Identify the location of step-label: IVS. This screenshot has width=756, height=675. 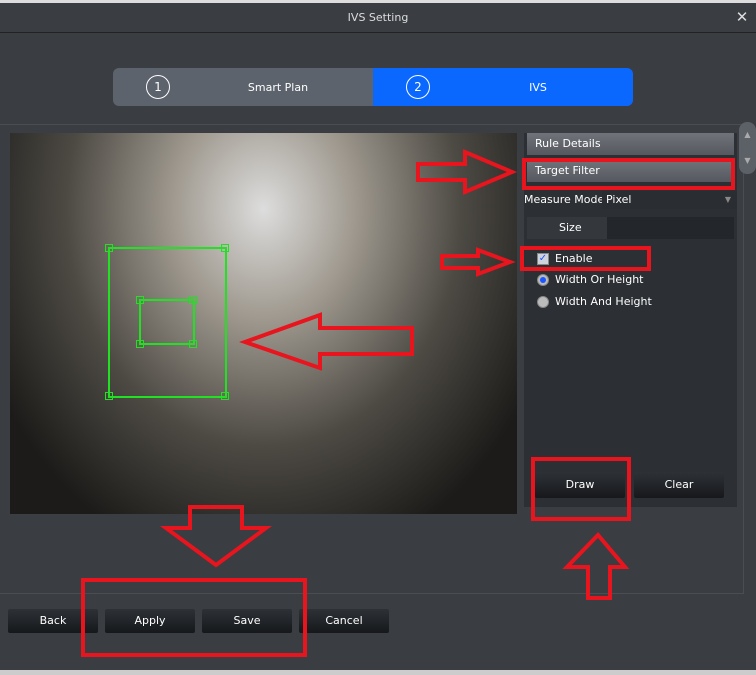
(538, 87).